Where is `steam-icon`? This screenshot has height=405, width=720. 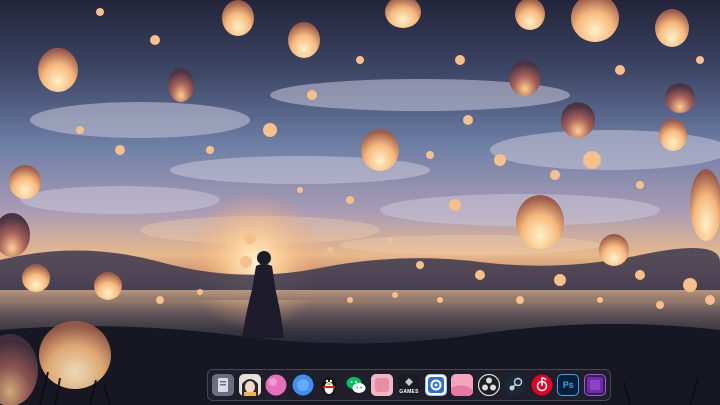 steam-icon is located at coordinates (515, 385).